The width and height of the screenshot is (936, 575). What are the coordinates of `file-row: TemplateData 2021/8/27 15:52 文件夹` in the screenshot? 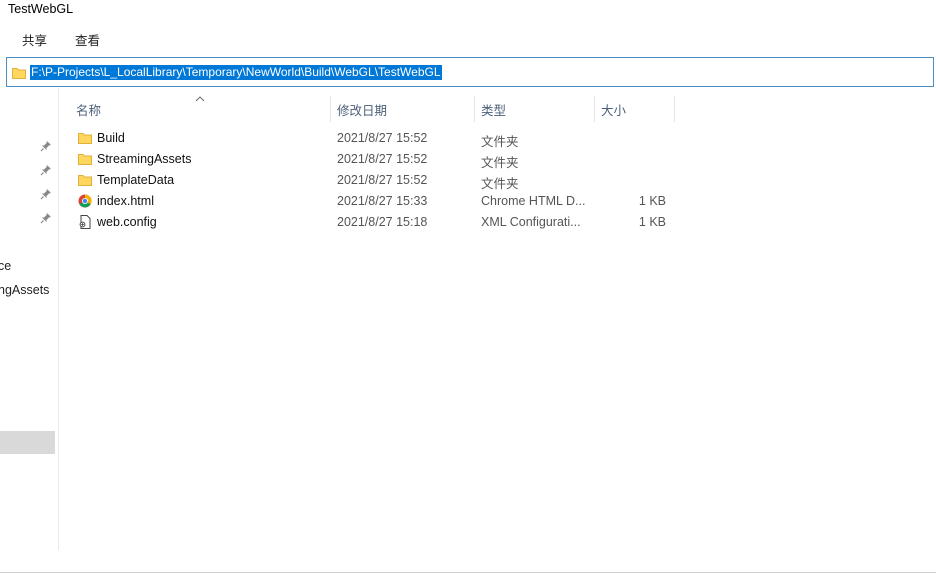 It's located at (375, 180).